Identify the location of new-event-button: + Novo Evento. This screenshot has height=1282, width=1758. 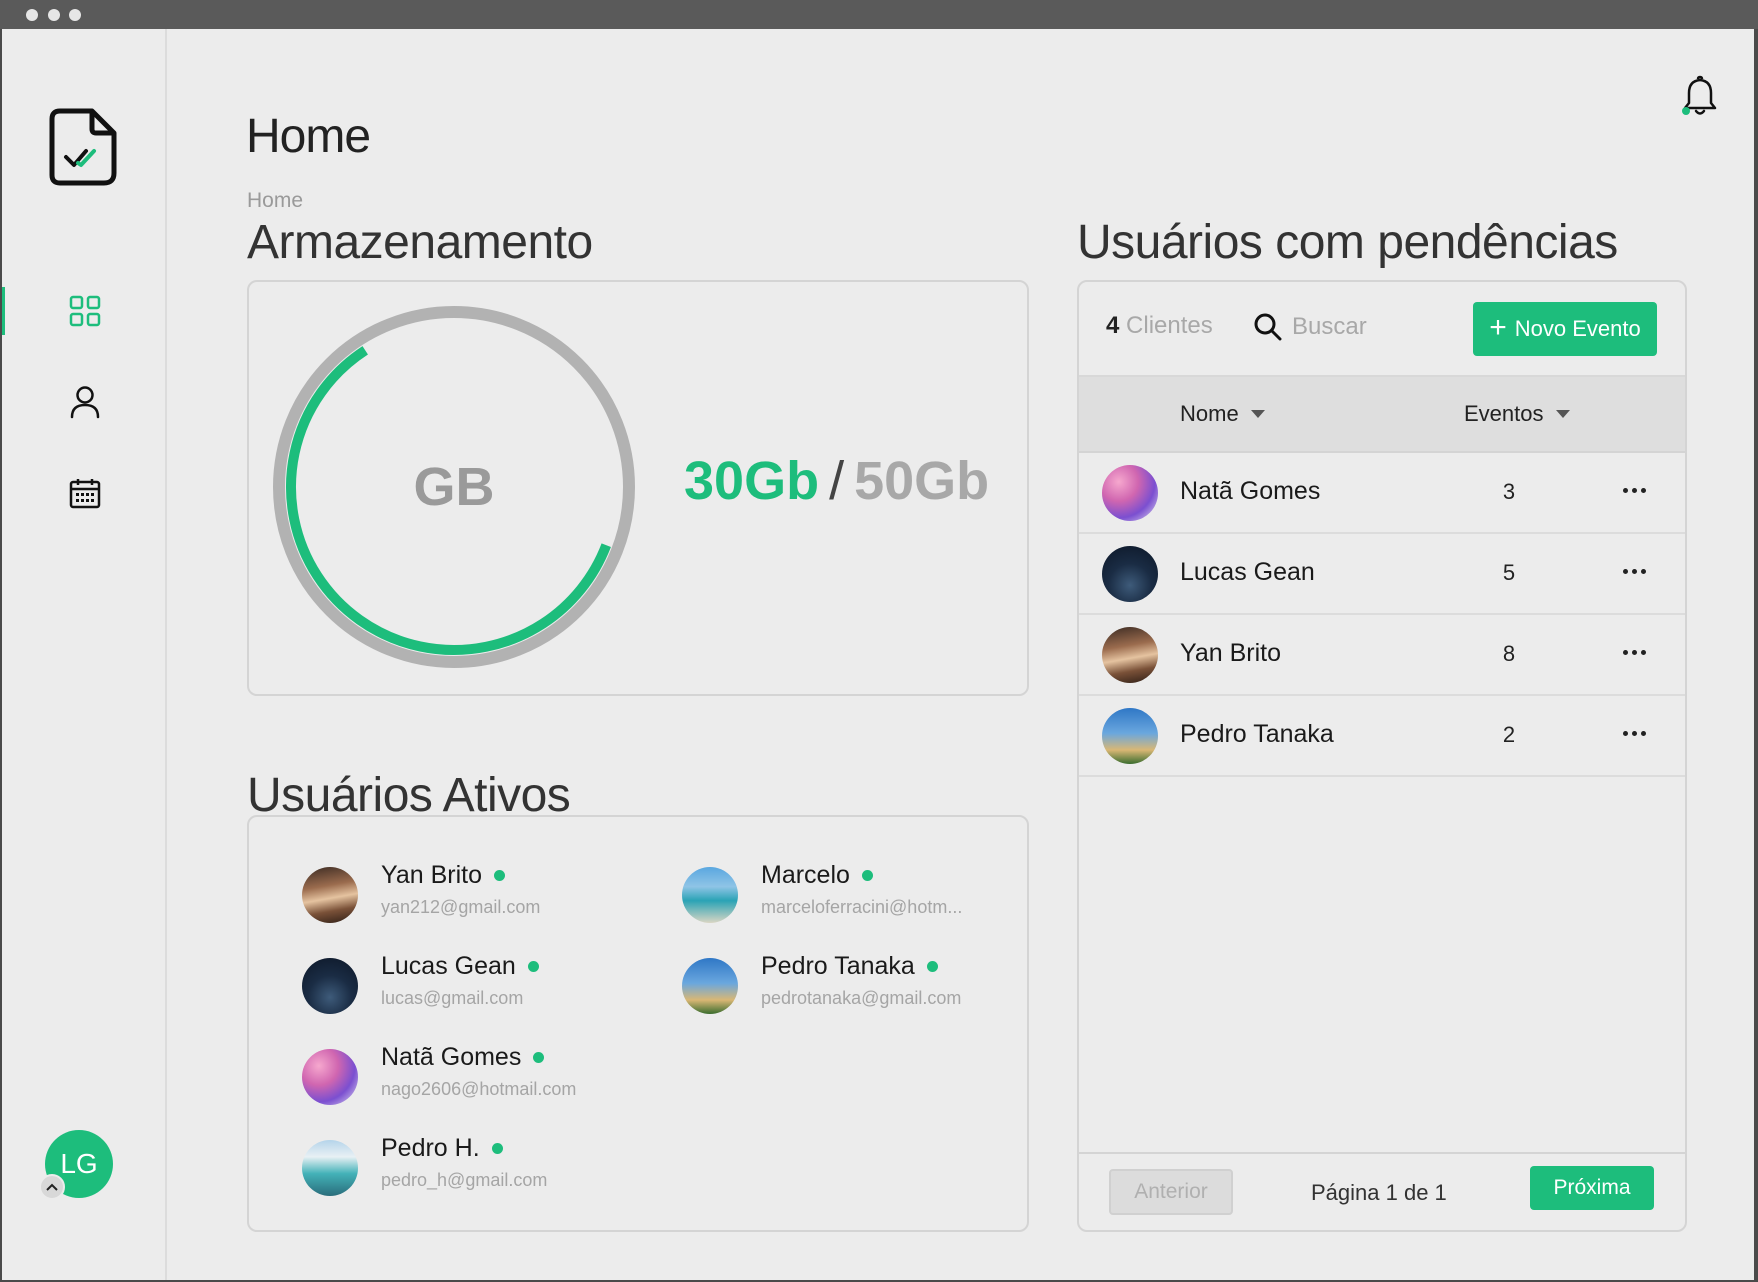
(1565, 329).